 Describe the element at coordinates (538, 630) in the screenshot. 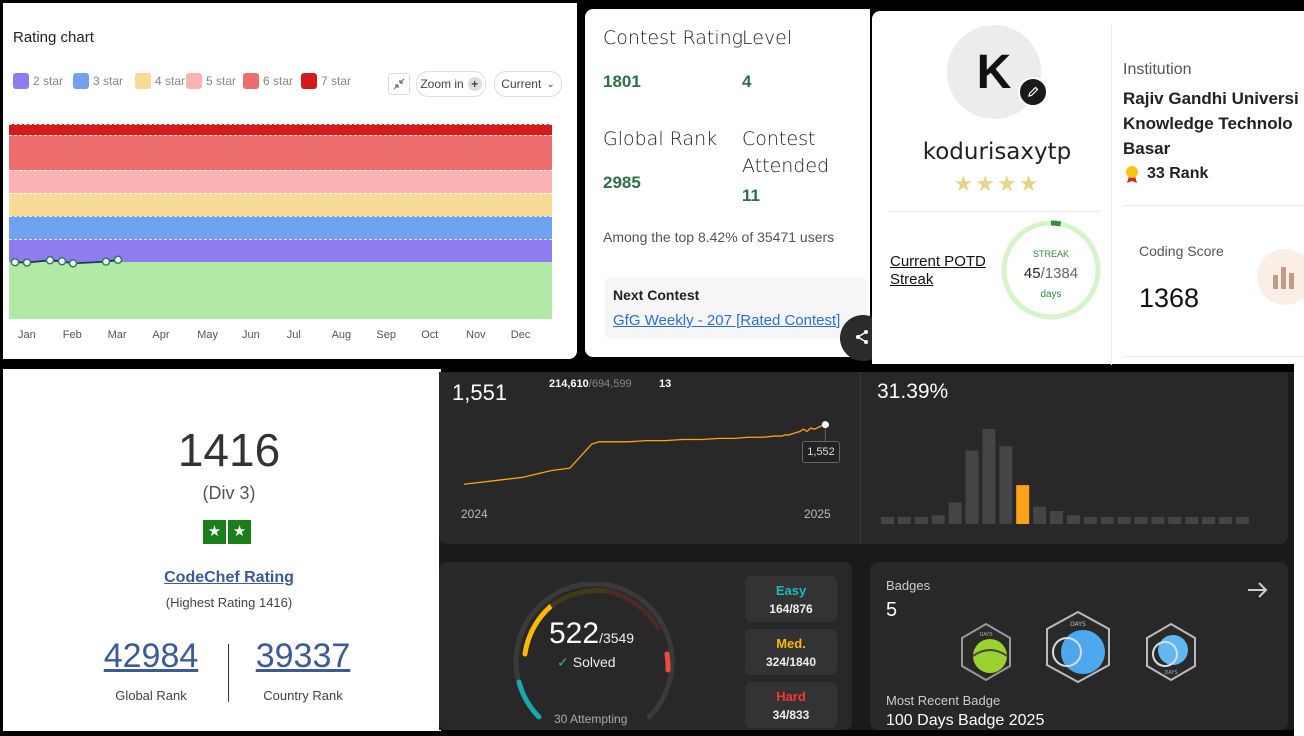

I see `ring-medium` at that location.